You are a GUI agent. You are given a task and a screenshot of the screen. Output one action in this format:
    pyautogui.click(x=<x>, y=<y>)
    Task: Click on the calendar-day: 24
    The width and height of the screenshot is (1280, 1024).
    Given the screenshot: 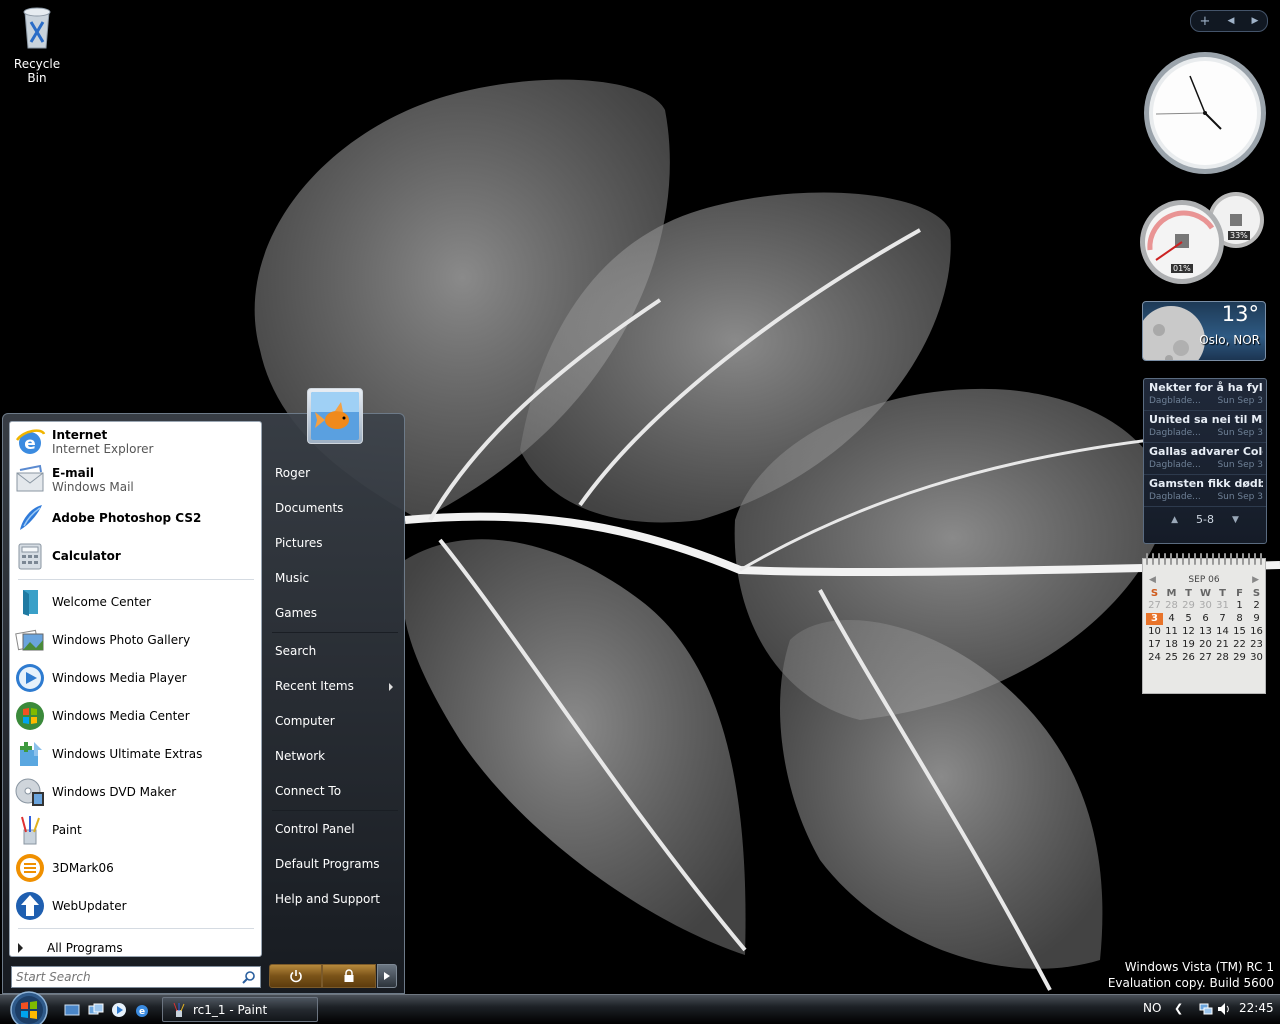 What is the action you would take?
    pyautogui.click(x=1154, y=658)
    